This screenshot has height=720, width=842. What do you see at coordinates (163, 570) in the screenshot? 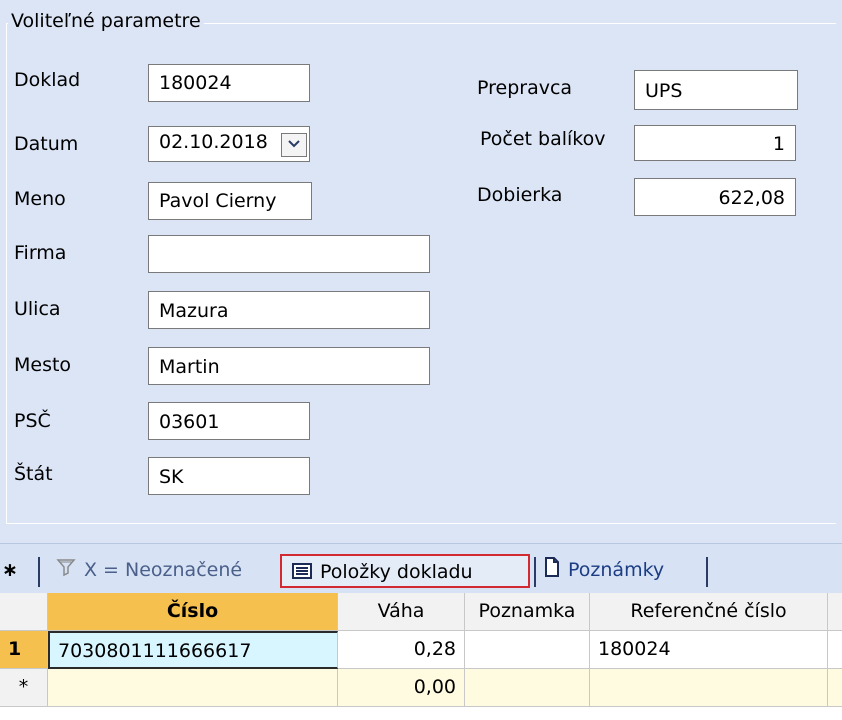
I see `tab-filter-label: X = Neoznačené` at bounding box center [163, 570].